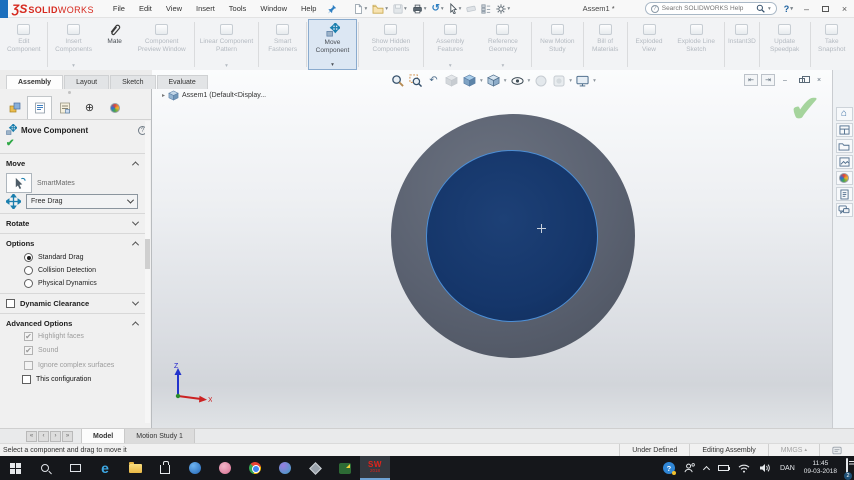 Image resolution: width=854 pixels, height=480 pixels. Describe the element at coordinates (649, 44) in the screenshot. I see `ribbon-button-exploded-view: Exploded View` at that location.